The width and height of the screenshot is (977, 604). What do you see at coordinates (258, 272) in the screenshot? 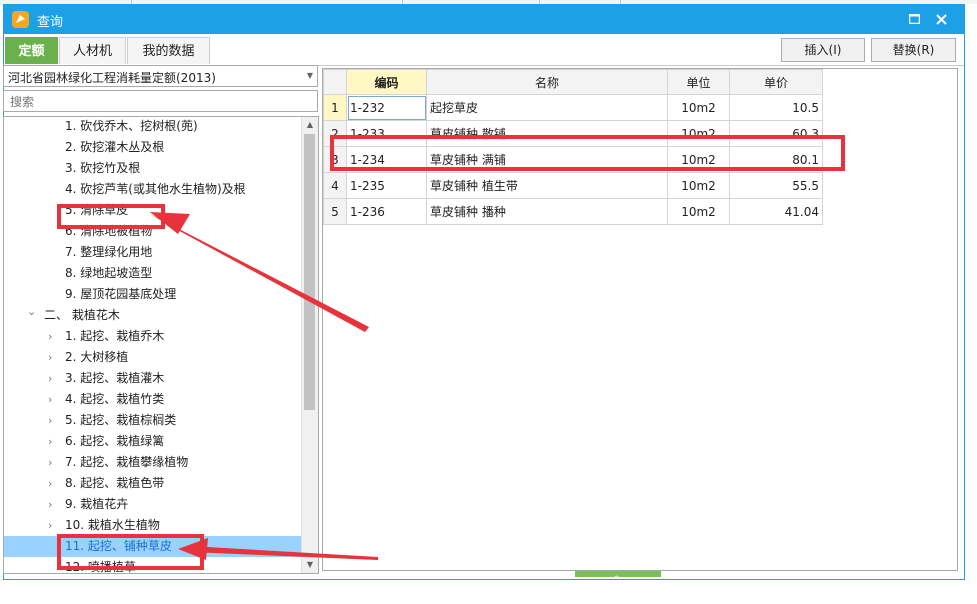
I see `arrow-annotation-upper` at bounding box center [258, 272].